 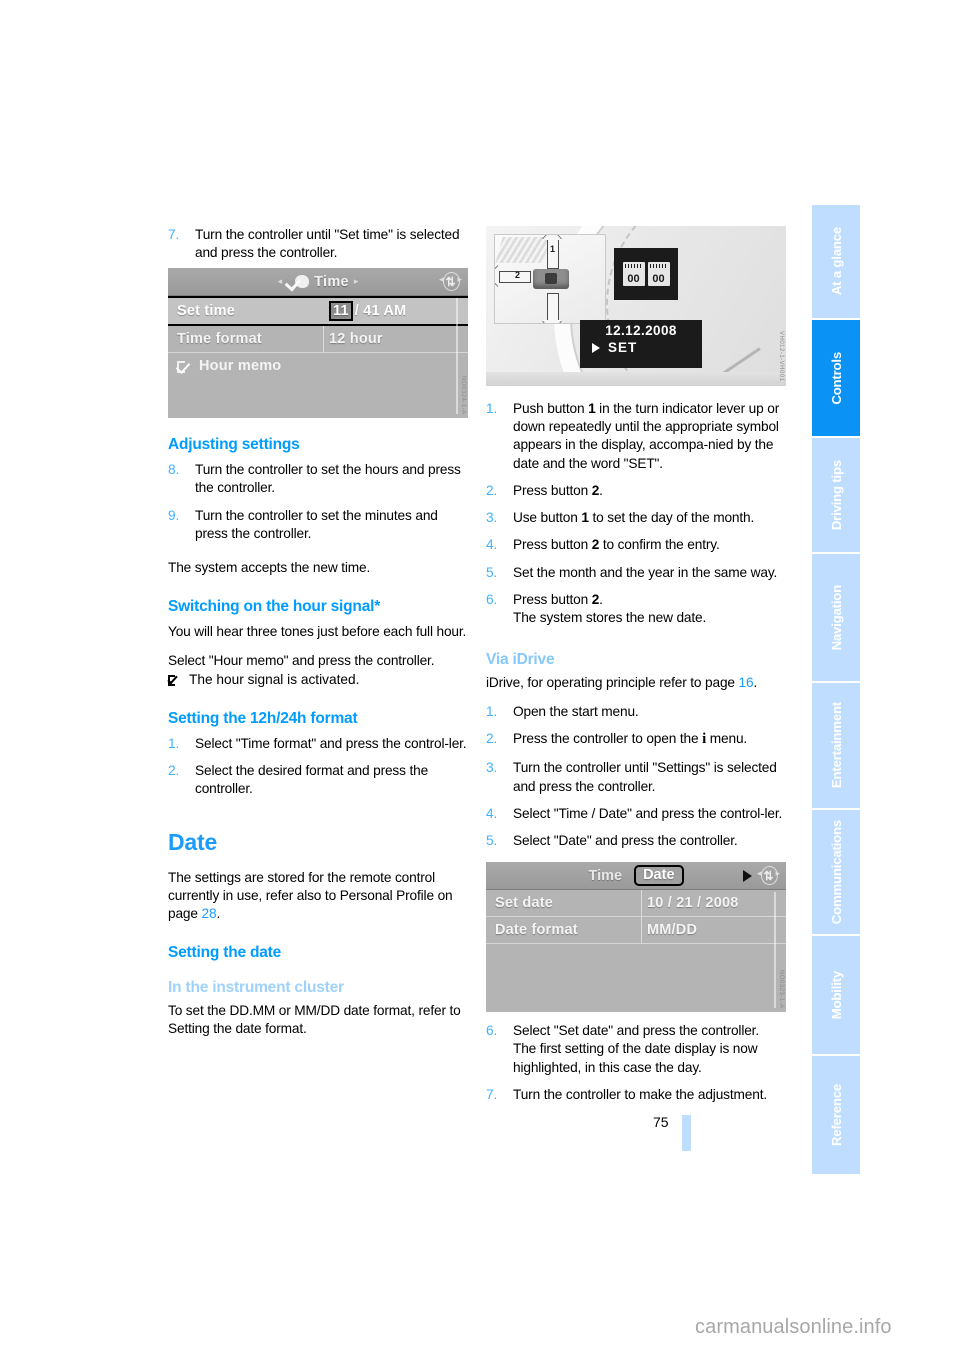 What do you see at coordinates (623, 347) in the screenshot?
I see `cluster-set-label: SET` at bounding box center [623, 347].